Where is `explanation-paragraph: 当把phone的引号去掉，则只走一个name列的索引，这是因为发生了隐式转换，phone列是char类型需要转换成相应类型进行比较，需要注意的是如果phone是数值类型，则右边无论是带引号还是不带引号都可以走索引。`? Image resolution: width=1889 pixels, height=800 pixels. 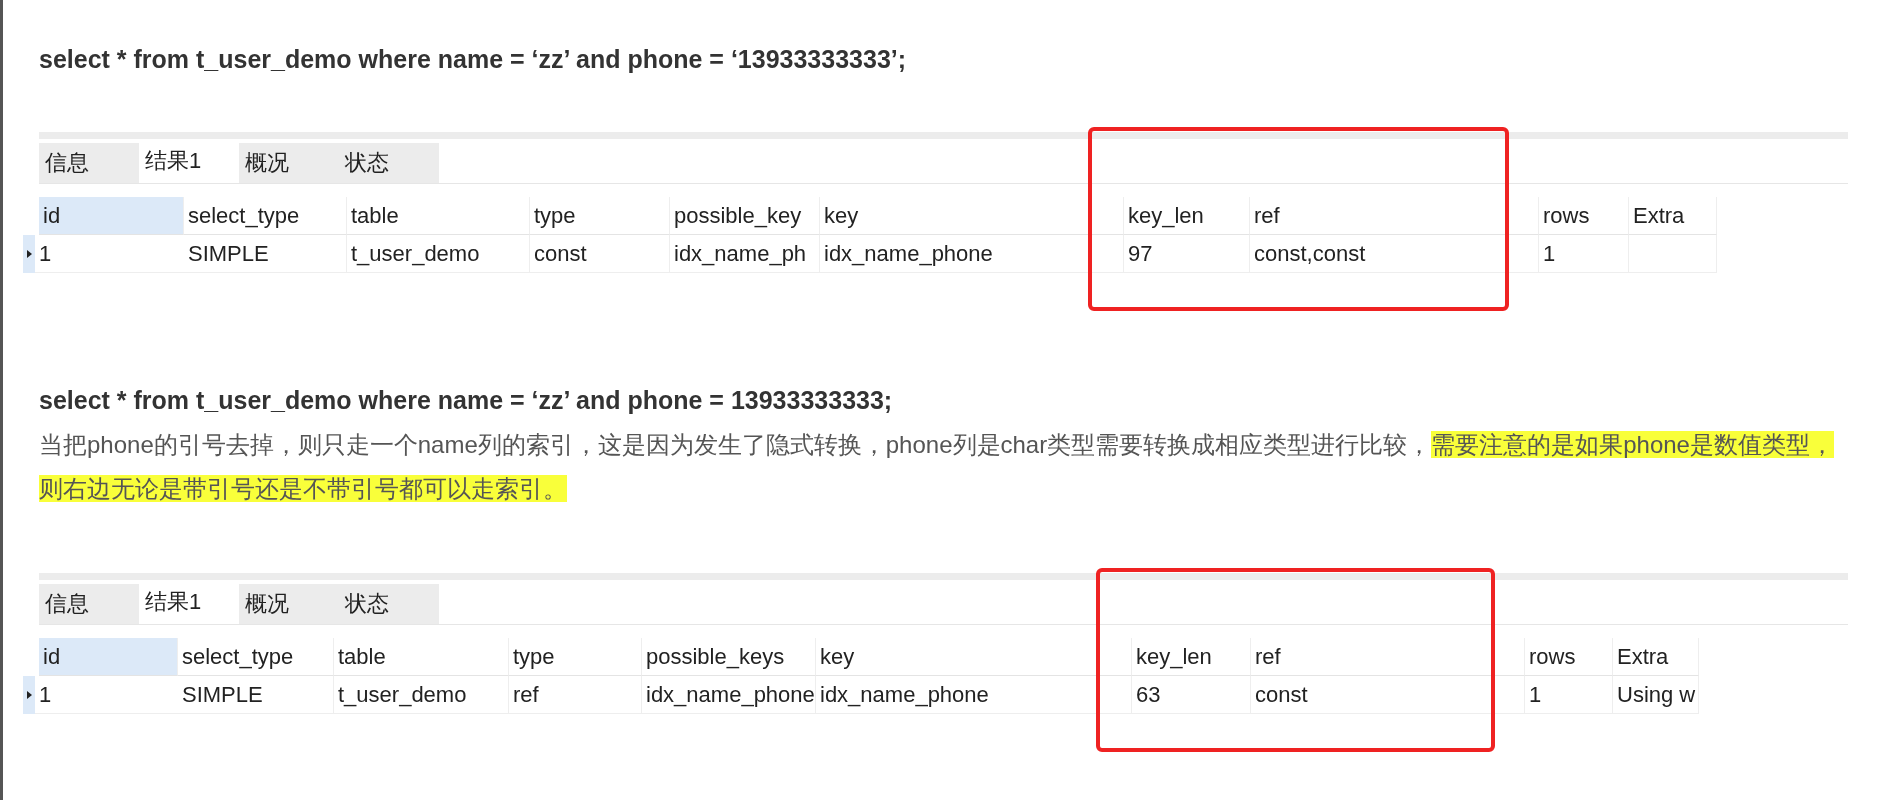 explanation-paragraph: 当把phone的引号去掉，则只走一个name列的索引，这是因为发生了隐式转换，phone列是char类型需要转换成相应类型进行比较，需要注意的是如果phone是数值类型，则右边无论是带引号还是不带引号都可以走索引。 is located at coordinates (937, 467).